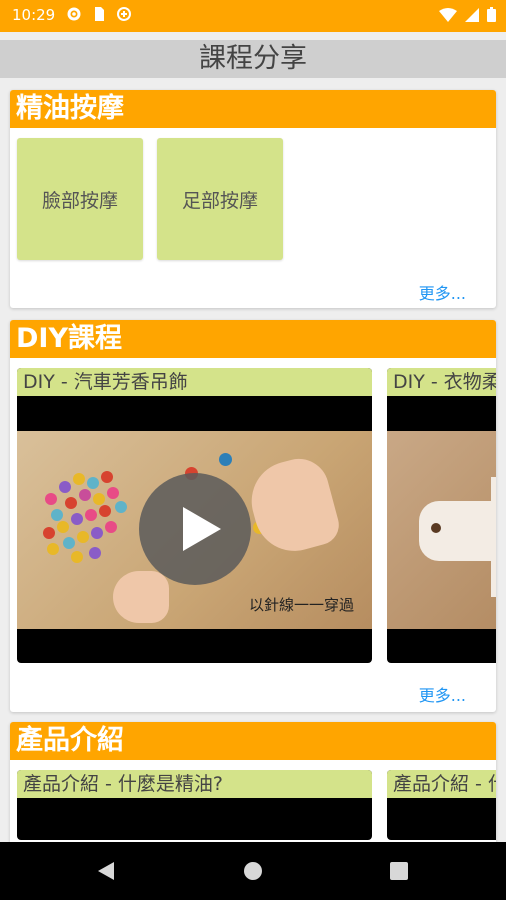  I want to click on section-title-essential-oil: 精油按摩, so click(253, 109).